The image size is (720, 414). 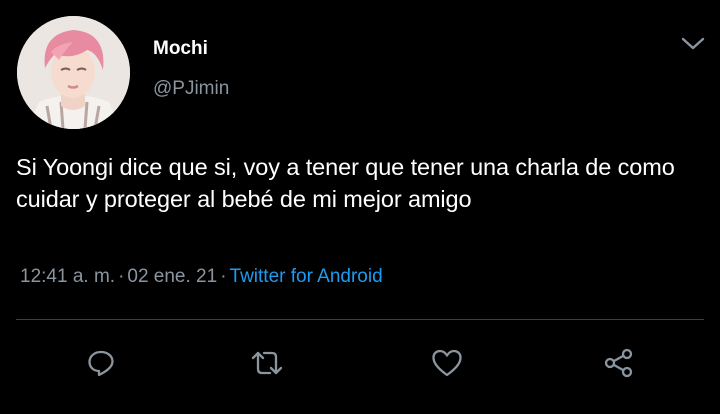 What do you see at coordinates (693, 44) in the screenshot?
I see `chevron-down-icon` at bounding box center [693, 44].